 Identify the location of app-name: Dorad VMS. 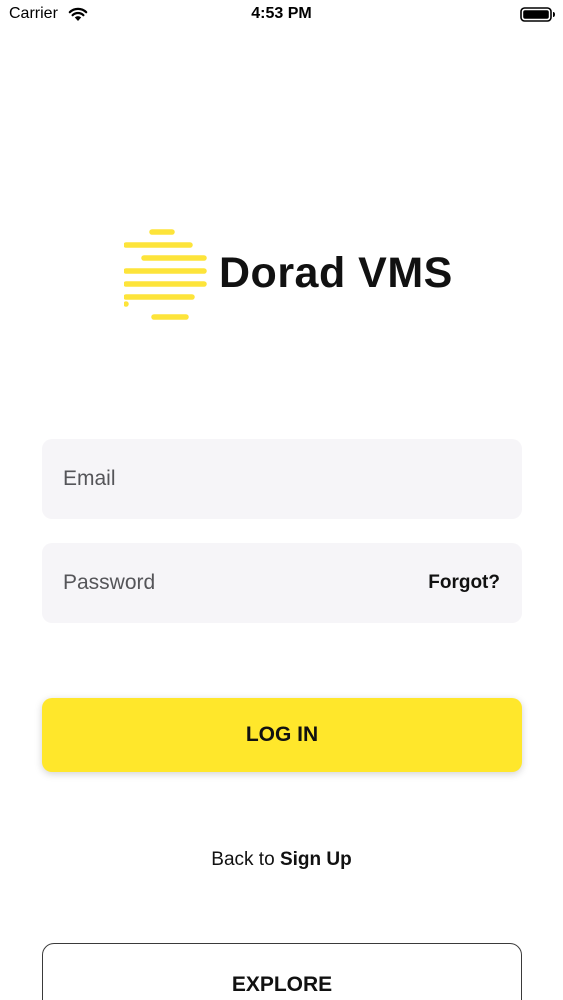
(336, 273).